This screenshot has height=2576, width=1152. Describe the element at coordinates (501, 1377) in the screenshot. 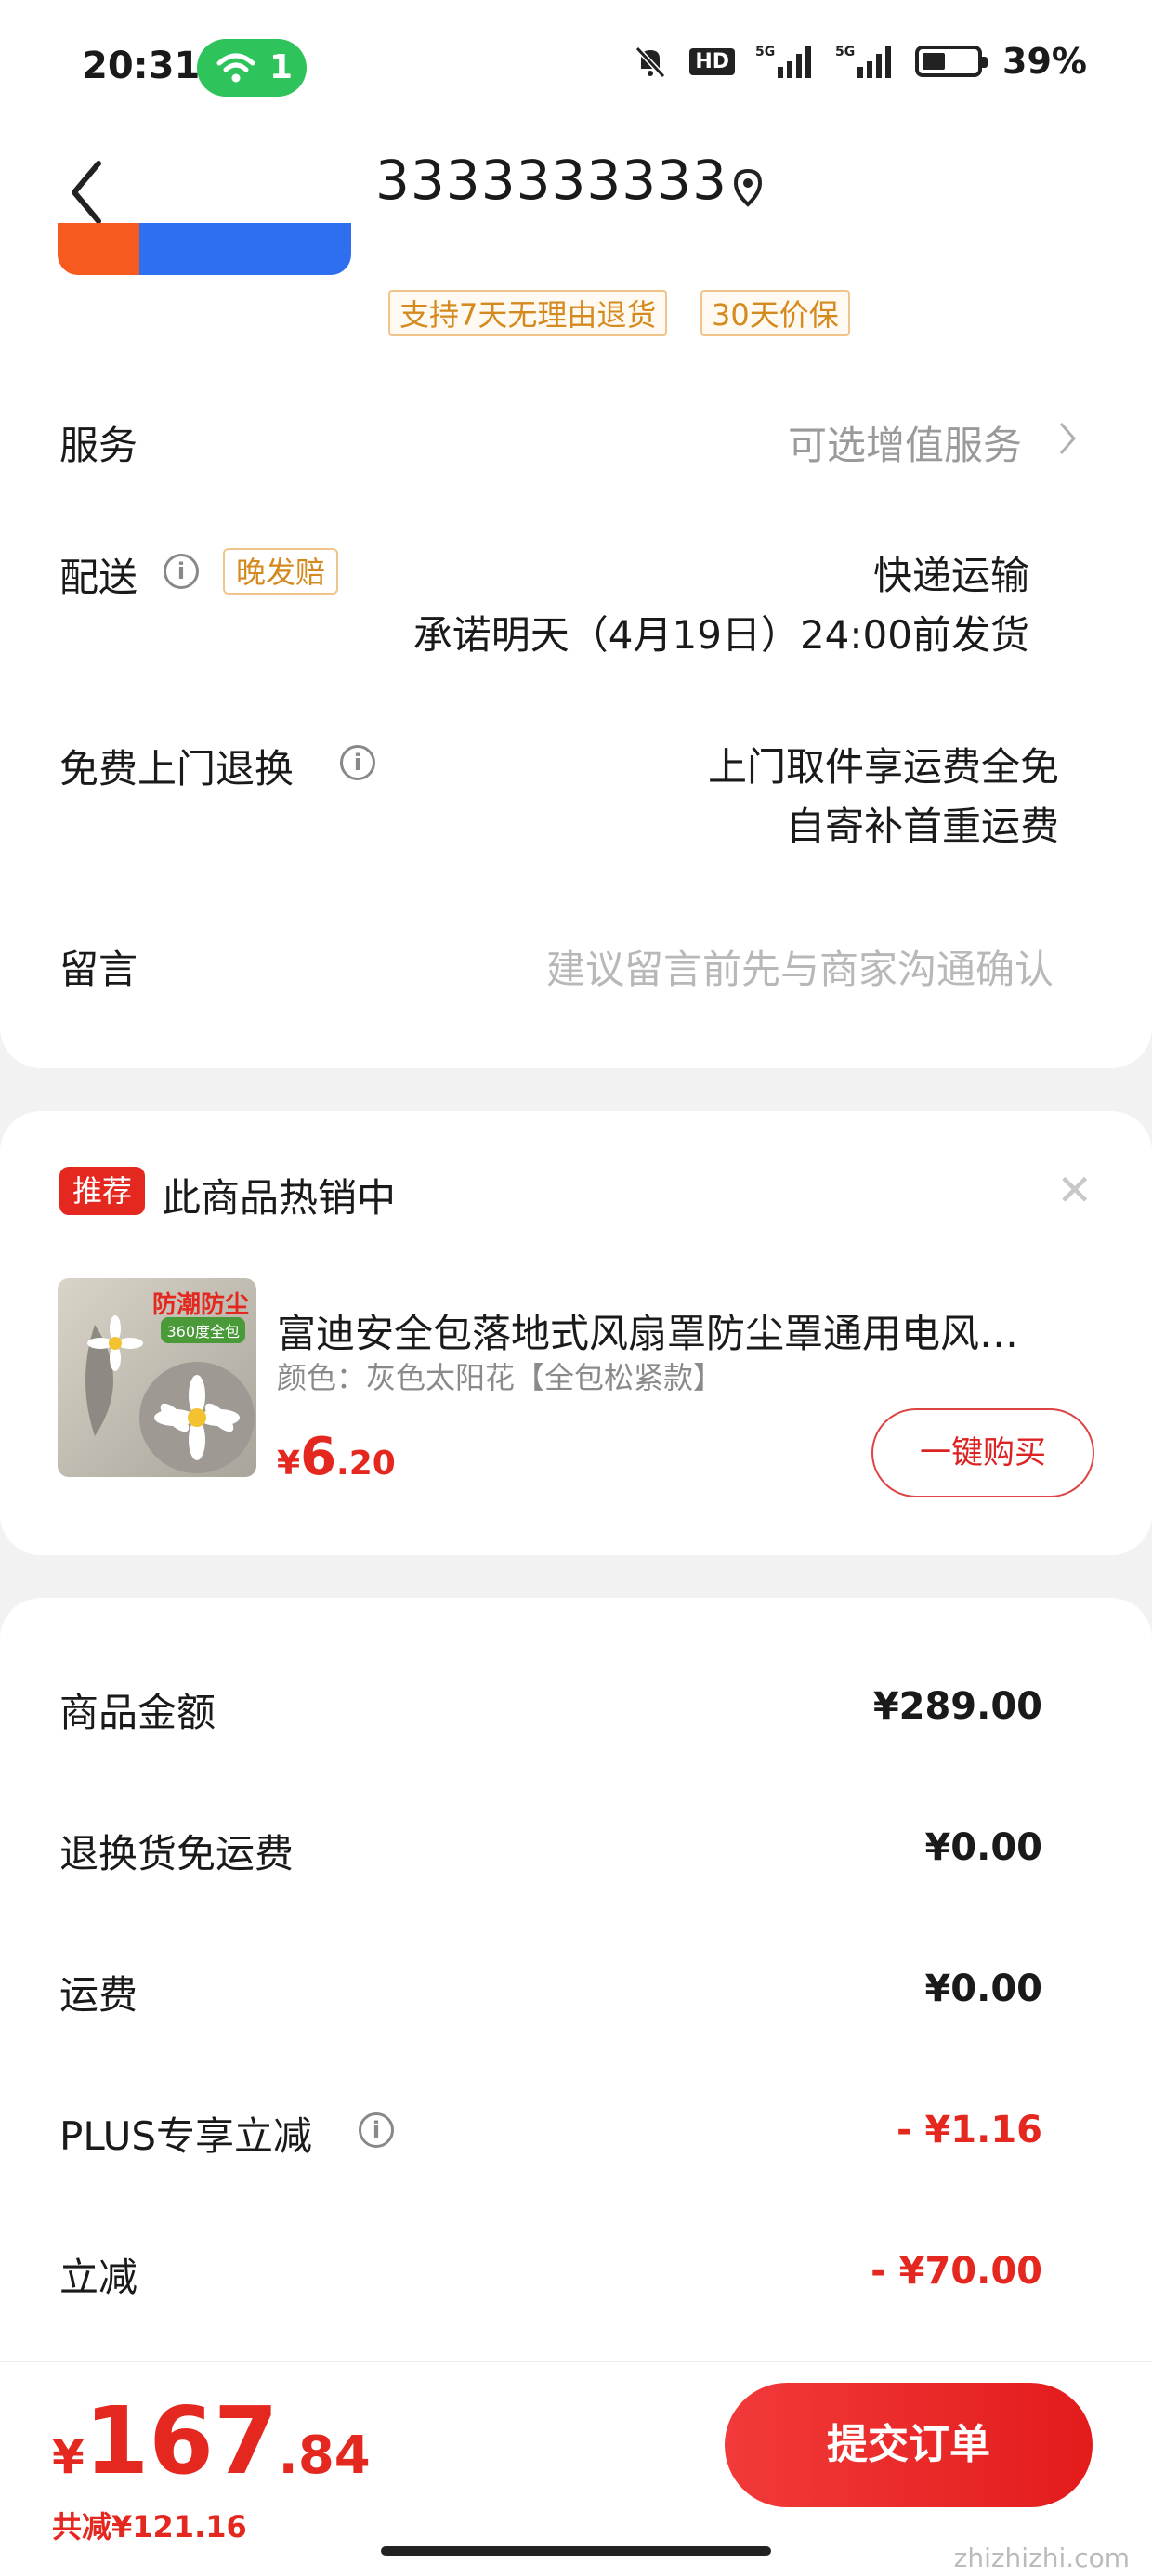

I see `product-spec: 颜色：灰色太阳花【全包松紧款】` at that location.